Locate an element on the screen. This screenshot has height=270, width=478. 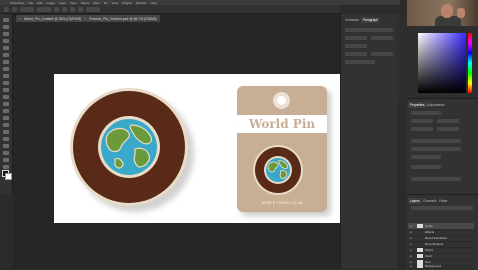
layer-row: ● Background is located at coordinates (441, 266).